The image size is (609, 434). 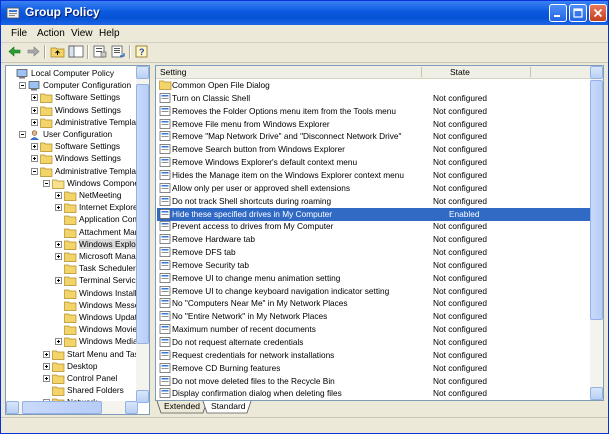 What do you see at coordinates (374, 368) in the screenshot?
I see `setting-row: Remove CD Burning features Not configured` at bounding box center [374, 368].